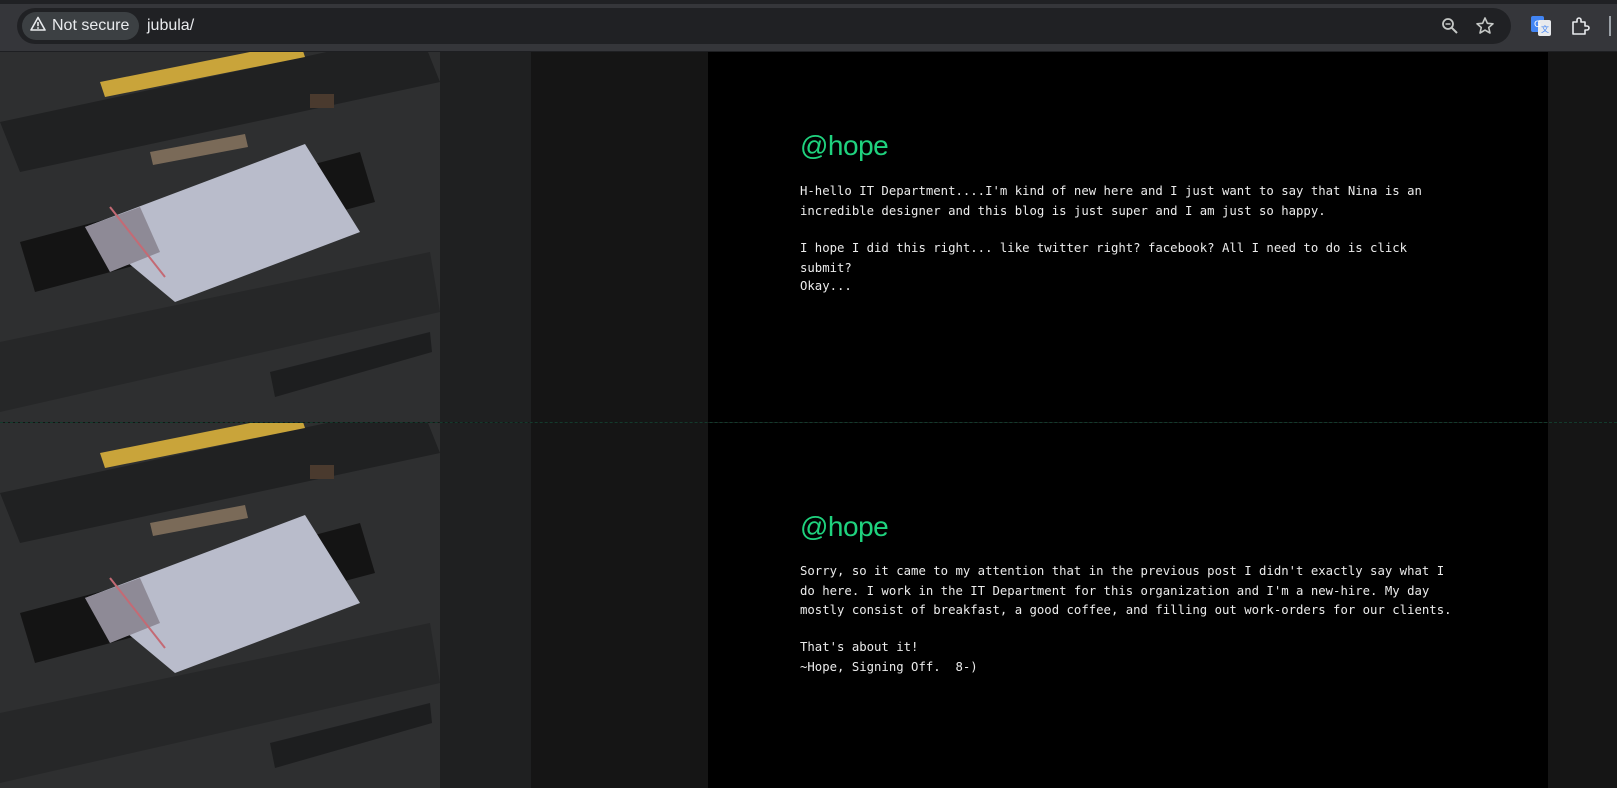 The width and height of the screenshot is (1617, 788). Describe the element at coordinates (889, 657) in the screenshot. I see `post-paragraph: That's about it! ~Hope, Signing Off. 8-)` at that location.